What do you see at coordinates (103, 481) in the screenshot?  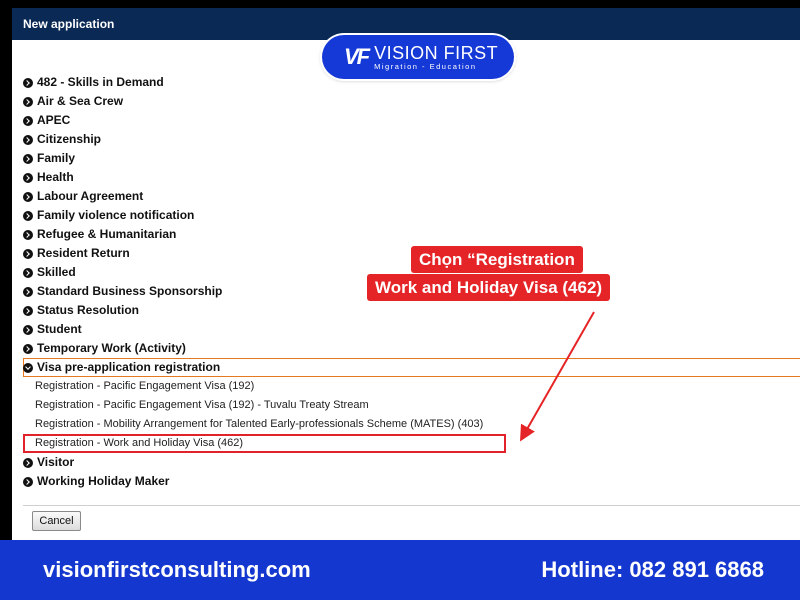 I see `category-label: Working Holiday Maker` at bounding box center [103, 481].